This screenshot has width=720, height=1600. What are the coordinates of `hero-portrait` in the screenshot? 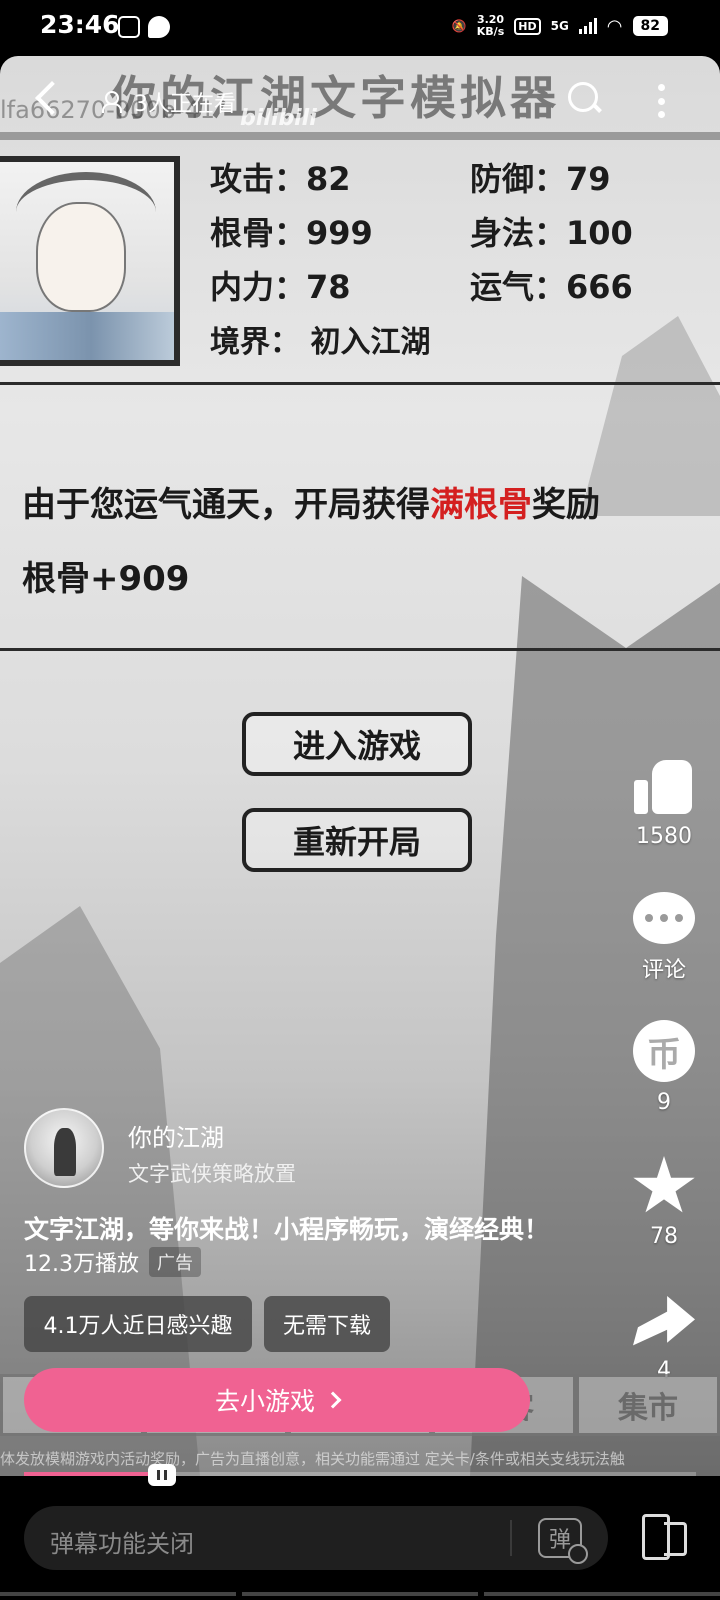 It's located at (90, 261).